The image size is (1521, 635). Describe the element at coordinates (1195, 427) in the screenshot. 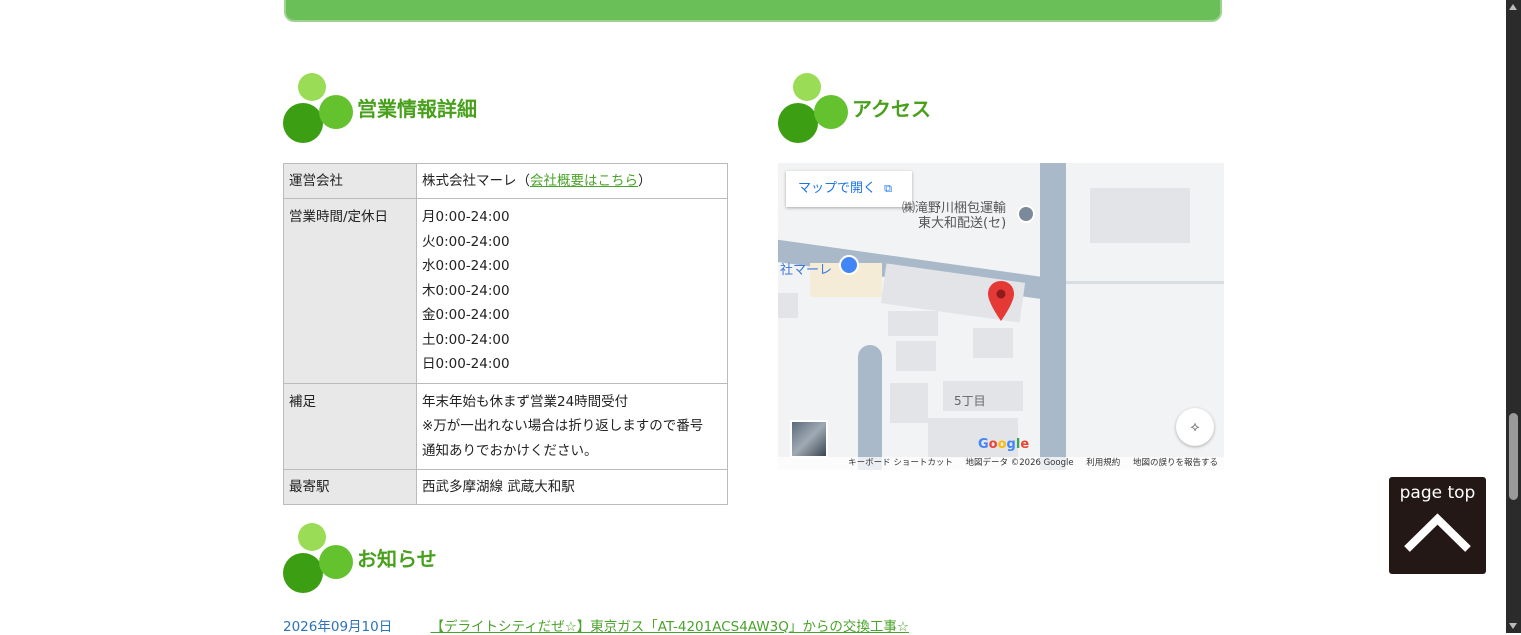

I see `map-pan-control: ⟡` at that location.